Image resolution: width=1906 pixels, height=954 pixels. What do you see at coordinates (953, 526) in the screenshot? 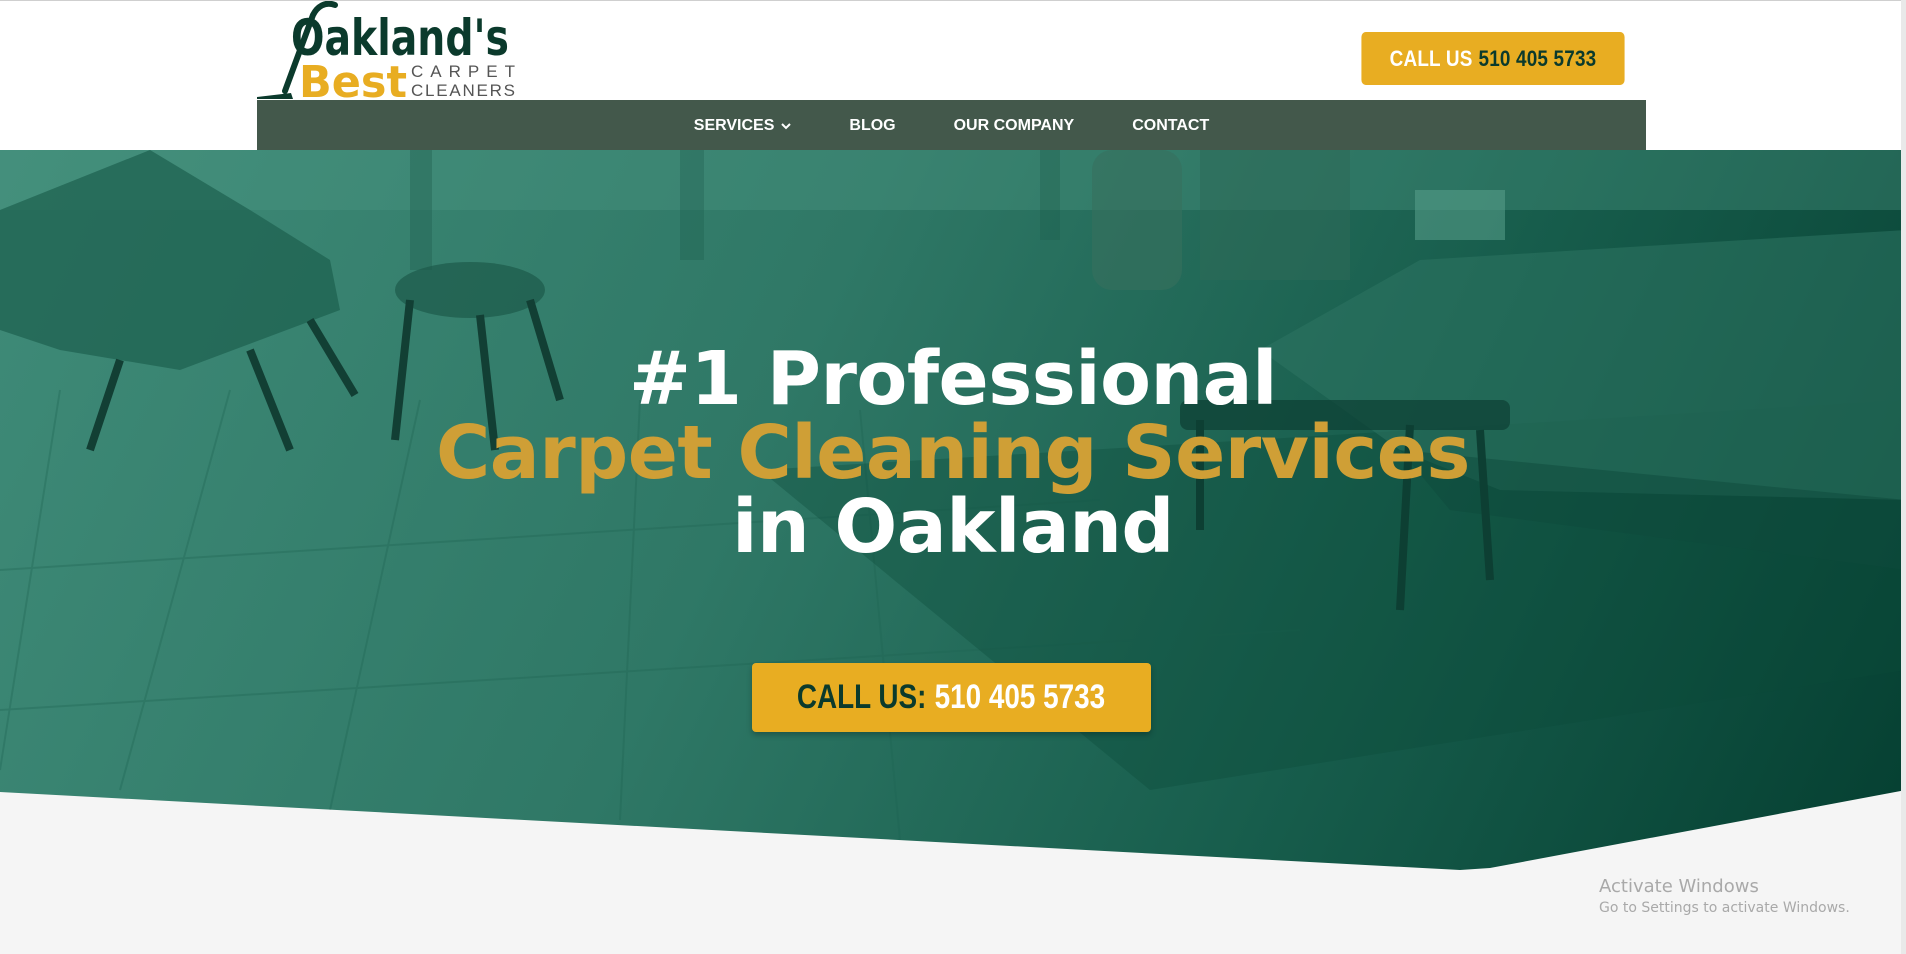
I see `hero-headline-line-3: in Oakland` at bounding box center [953, 526].